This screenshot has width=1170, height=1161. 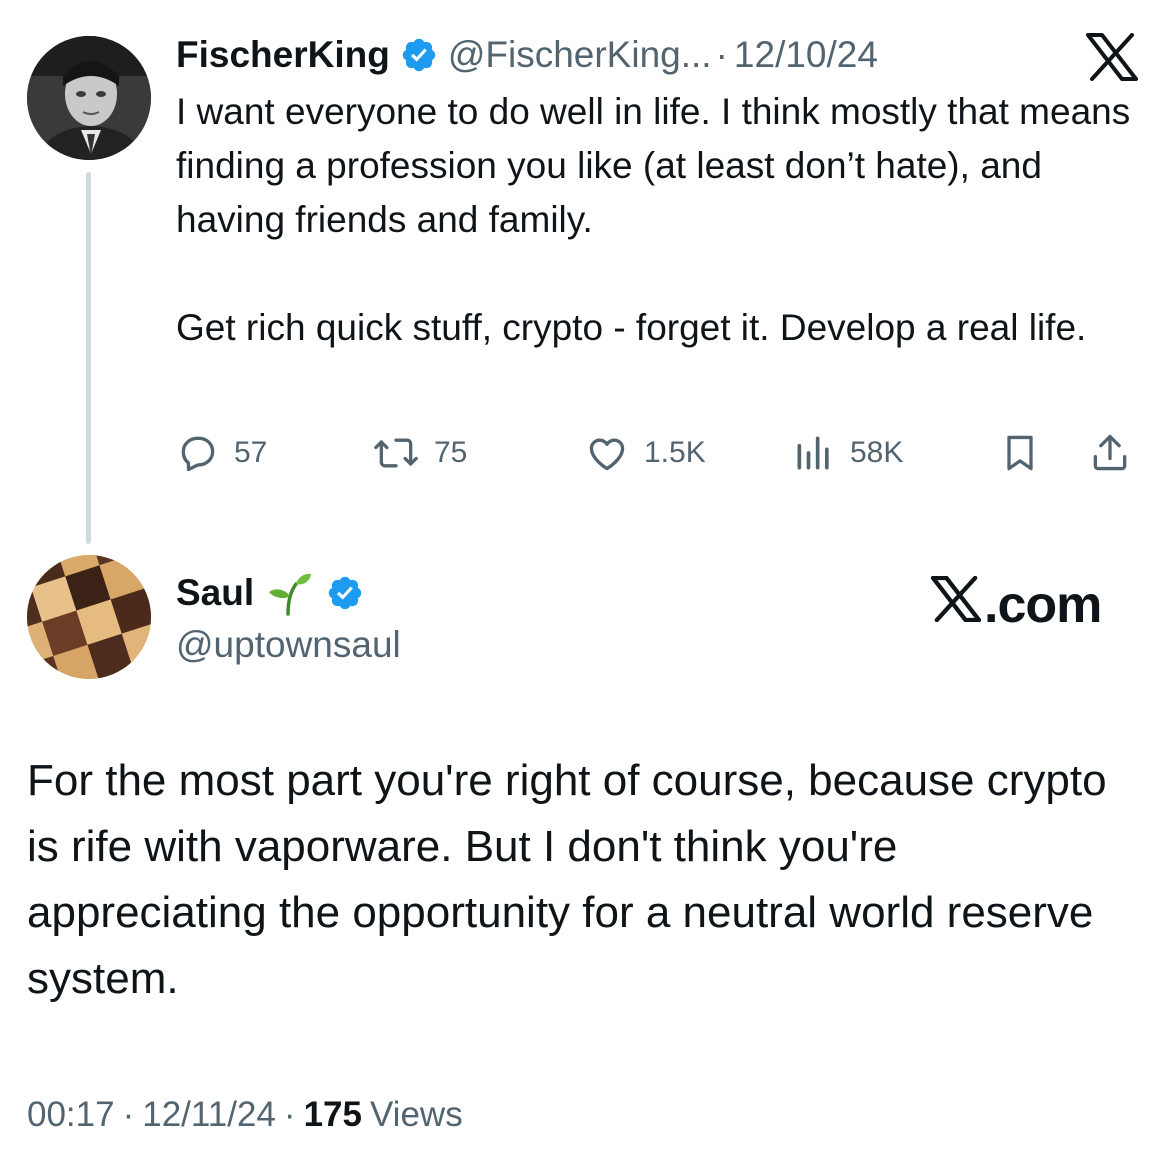 I want to click on bookmark-icon, so click(x=1020, y=453).